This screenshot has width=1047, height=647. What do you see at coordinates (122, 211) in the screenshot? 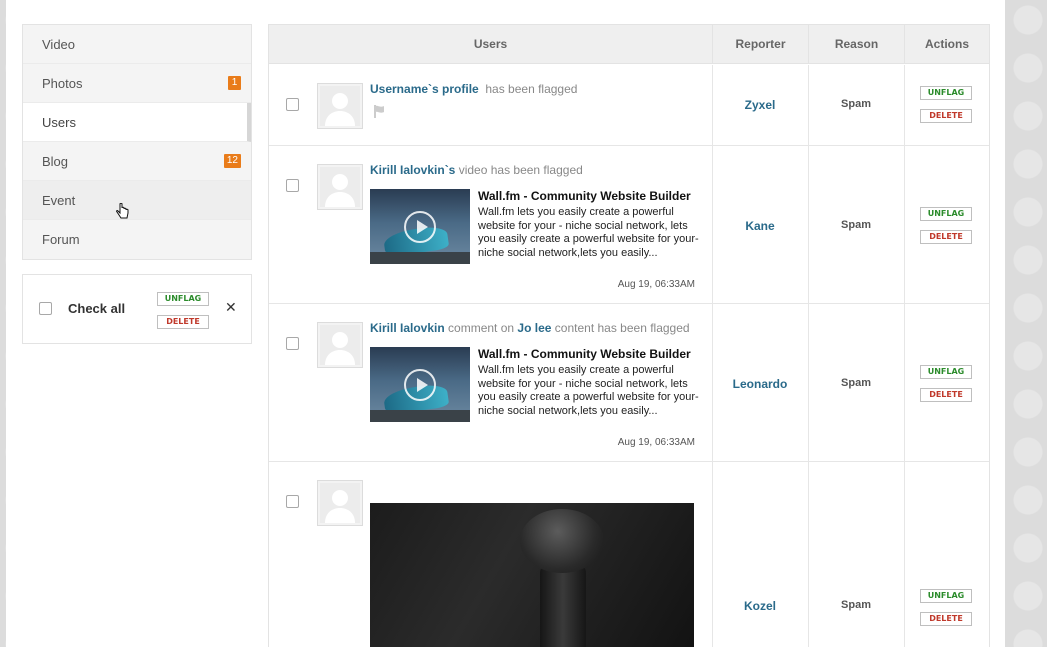
I see `hand-cursor-icon` at bounding box center [122, 211].